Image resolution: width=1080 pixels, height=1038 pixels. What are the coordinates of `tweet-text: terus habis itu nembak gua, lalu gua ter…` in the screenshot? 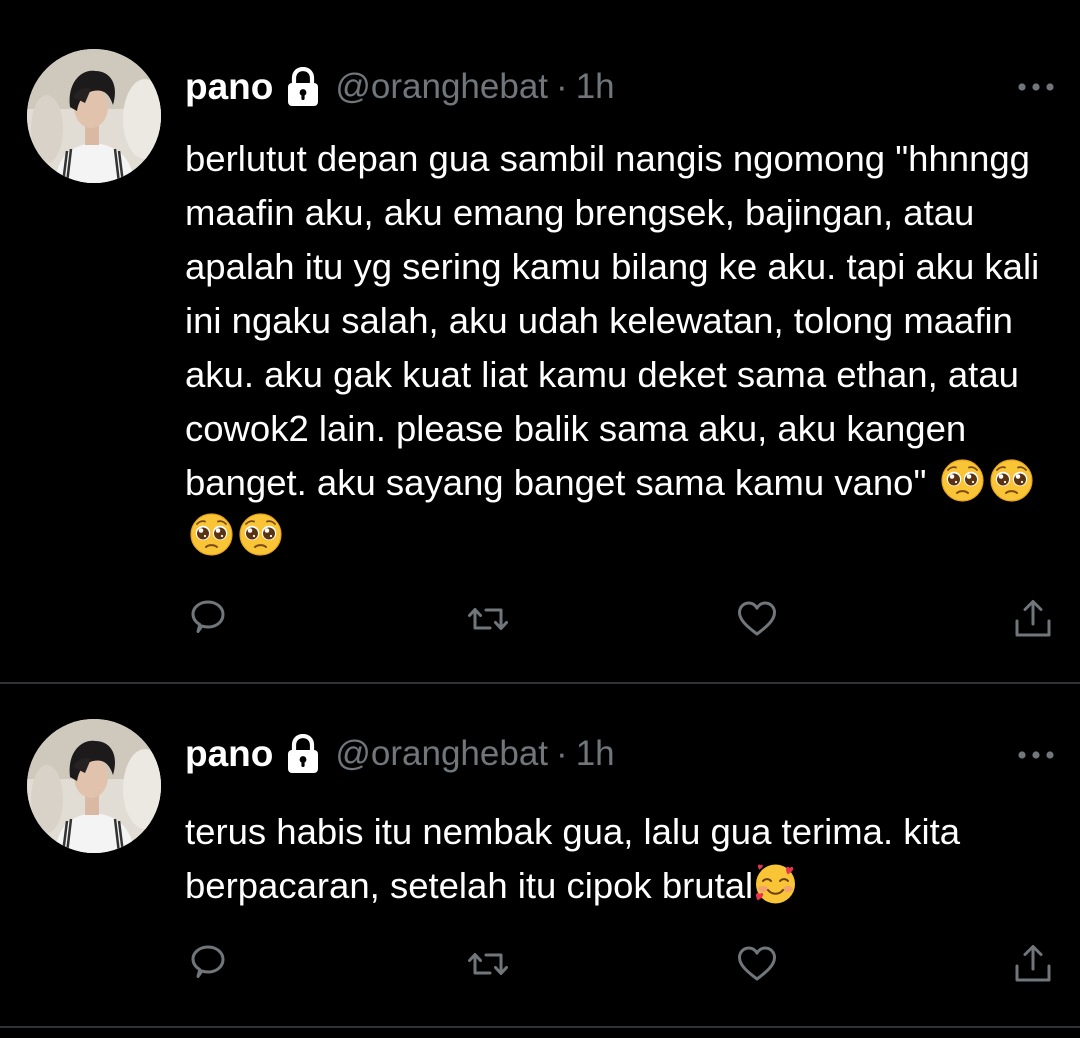 It's located at (625, 859).